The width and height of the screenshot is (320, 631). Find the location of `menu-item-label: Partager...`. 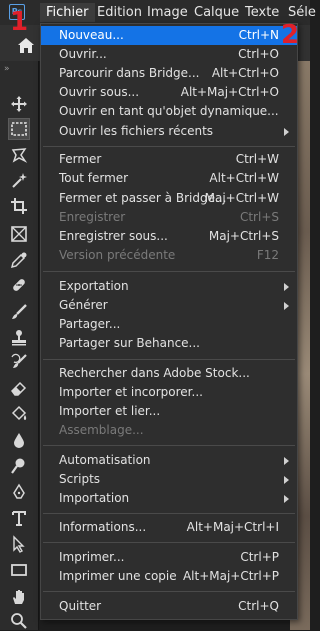

menu-item-label: Partager... is located at coordinates (90, 324).